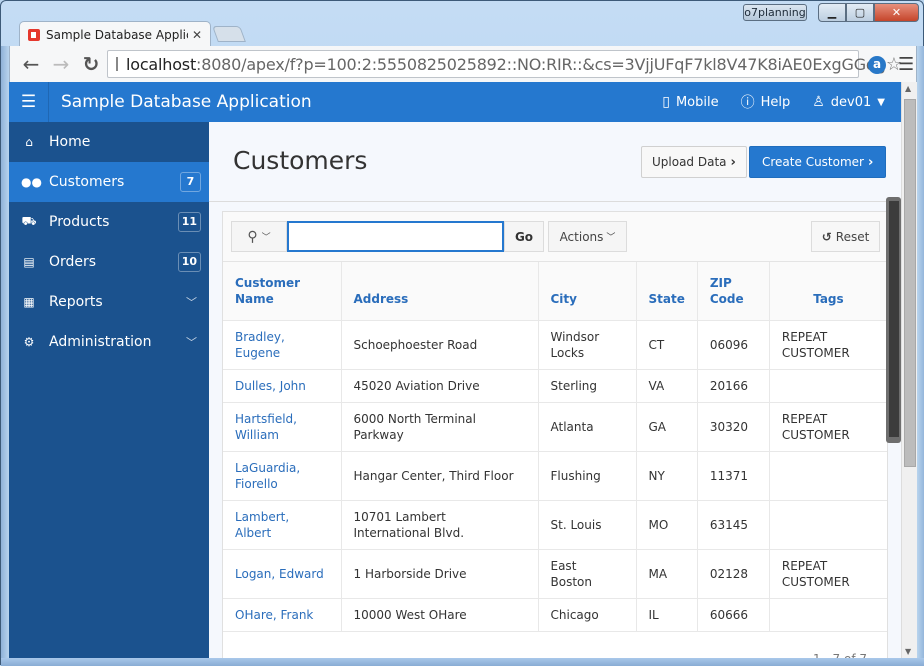  I want to click on city-cell-text: East Boston, so click(571, 573).